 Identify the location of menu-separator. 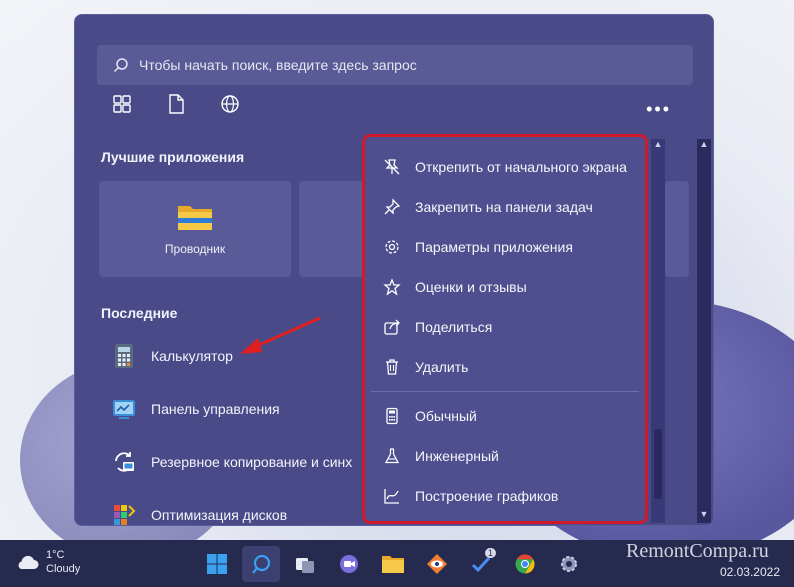
(505, 391).